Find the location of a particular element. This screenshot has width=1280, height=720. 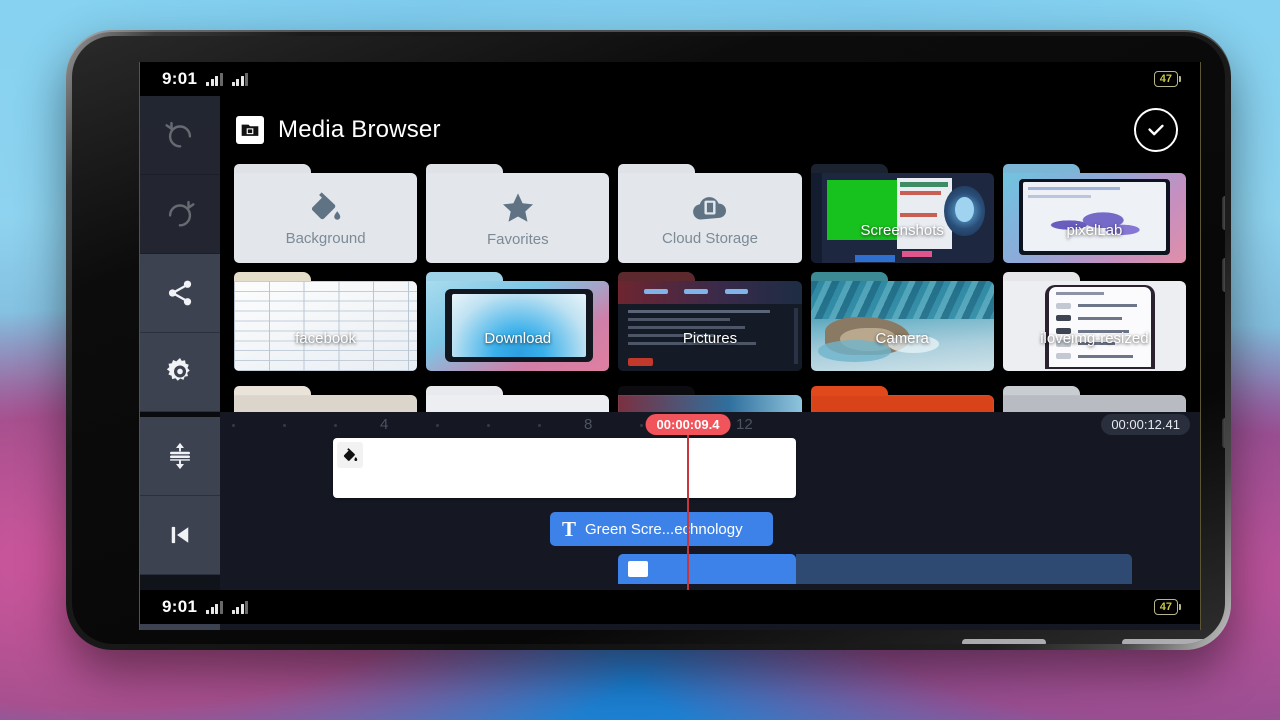

folder-tile-favorites: Favorites is located at coordinates (518, 213).